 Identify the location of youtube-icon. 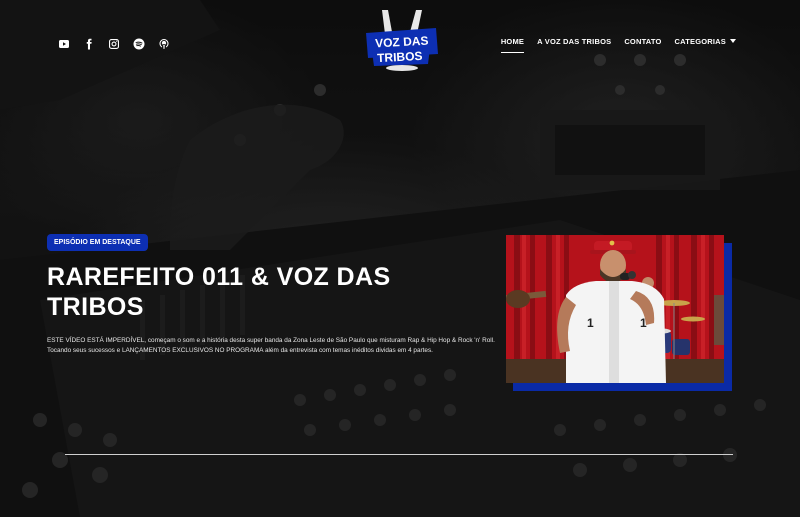
(63, 43).